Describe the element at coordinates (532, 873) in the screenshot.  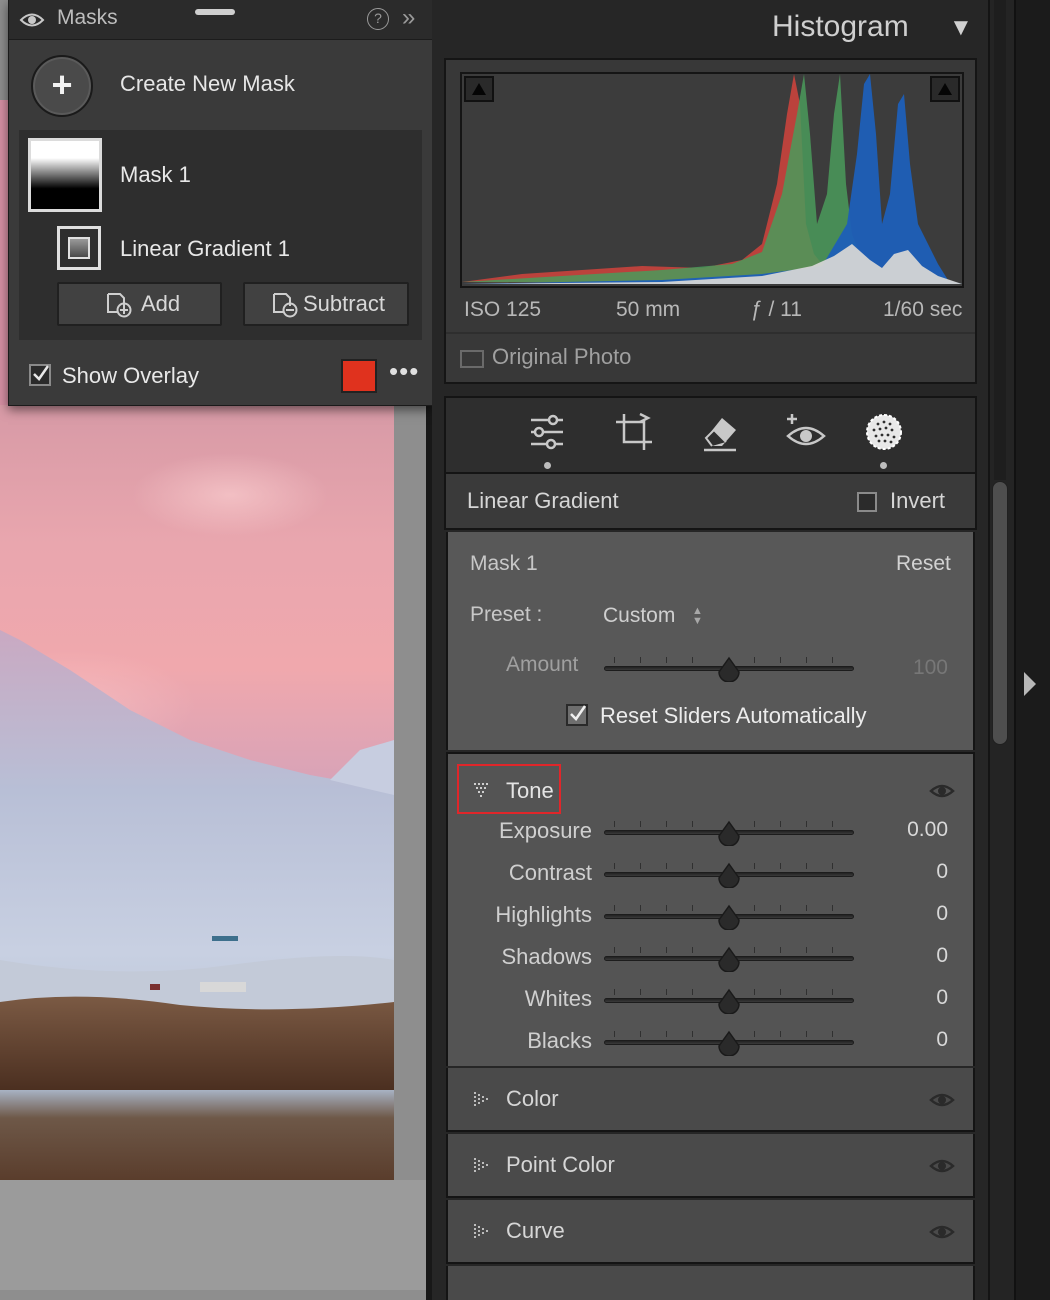
I see `tone-slider-label: Contrast` at that location.